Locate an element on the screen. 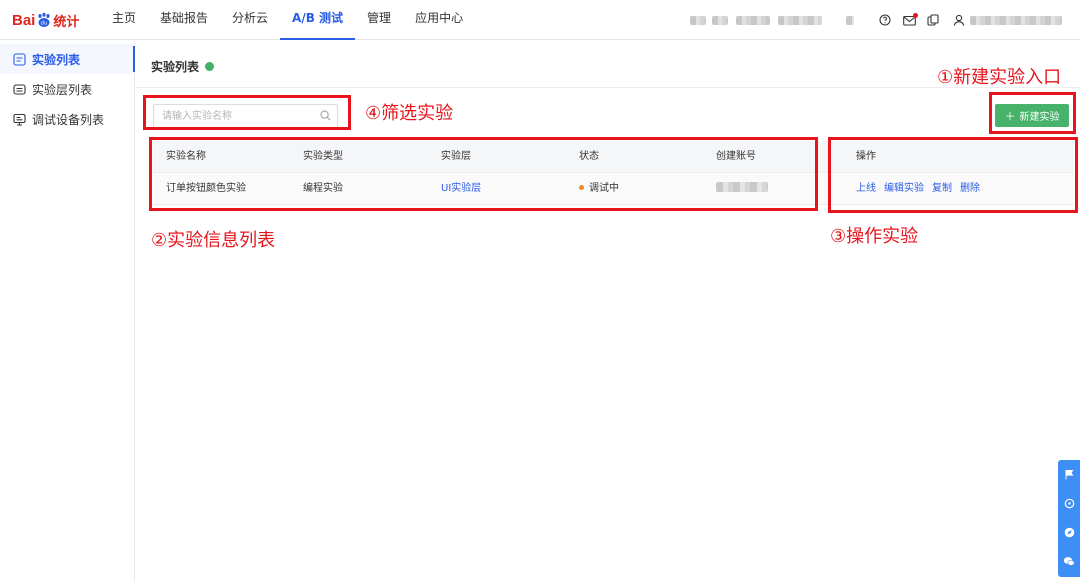  sidebar-item-layer-list: 实验层列表 is located at coordinates (67, 89).